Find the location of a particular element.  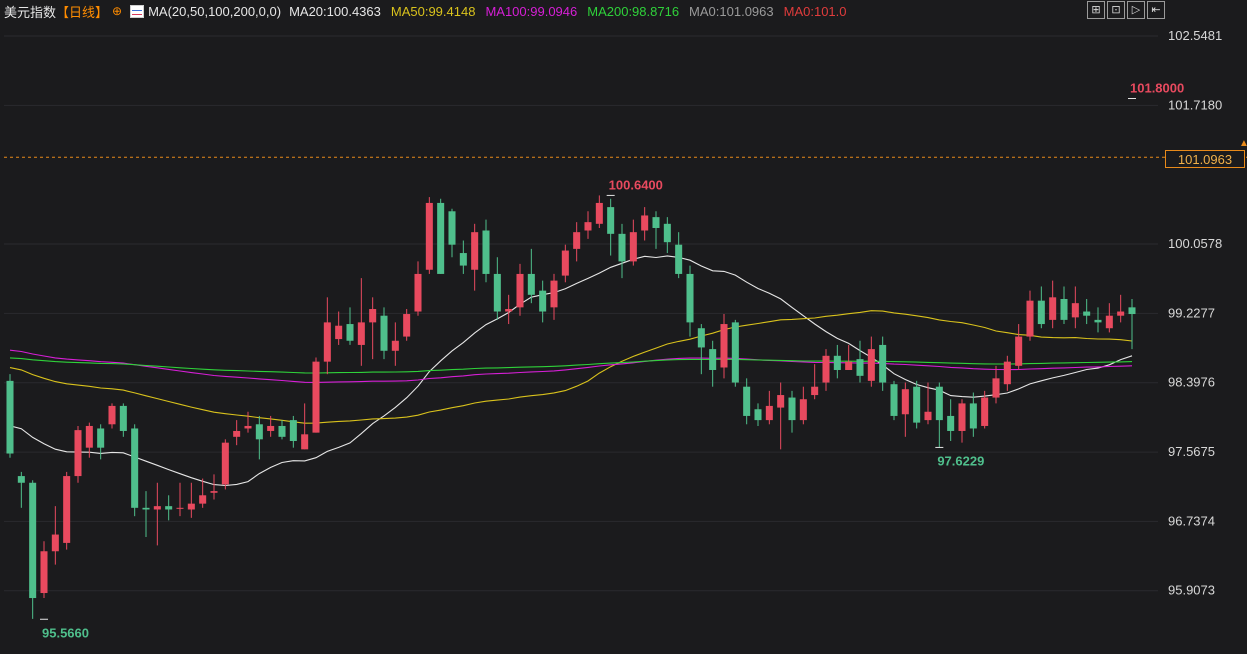

y-tick-label: 102.5481 is located at coordinates (1195, 35).